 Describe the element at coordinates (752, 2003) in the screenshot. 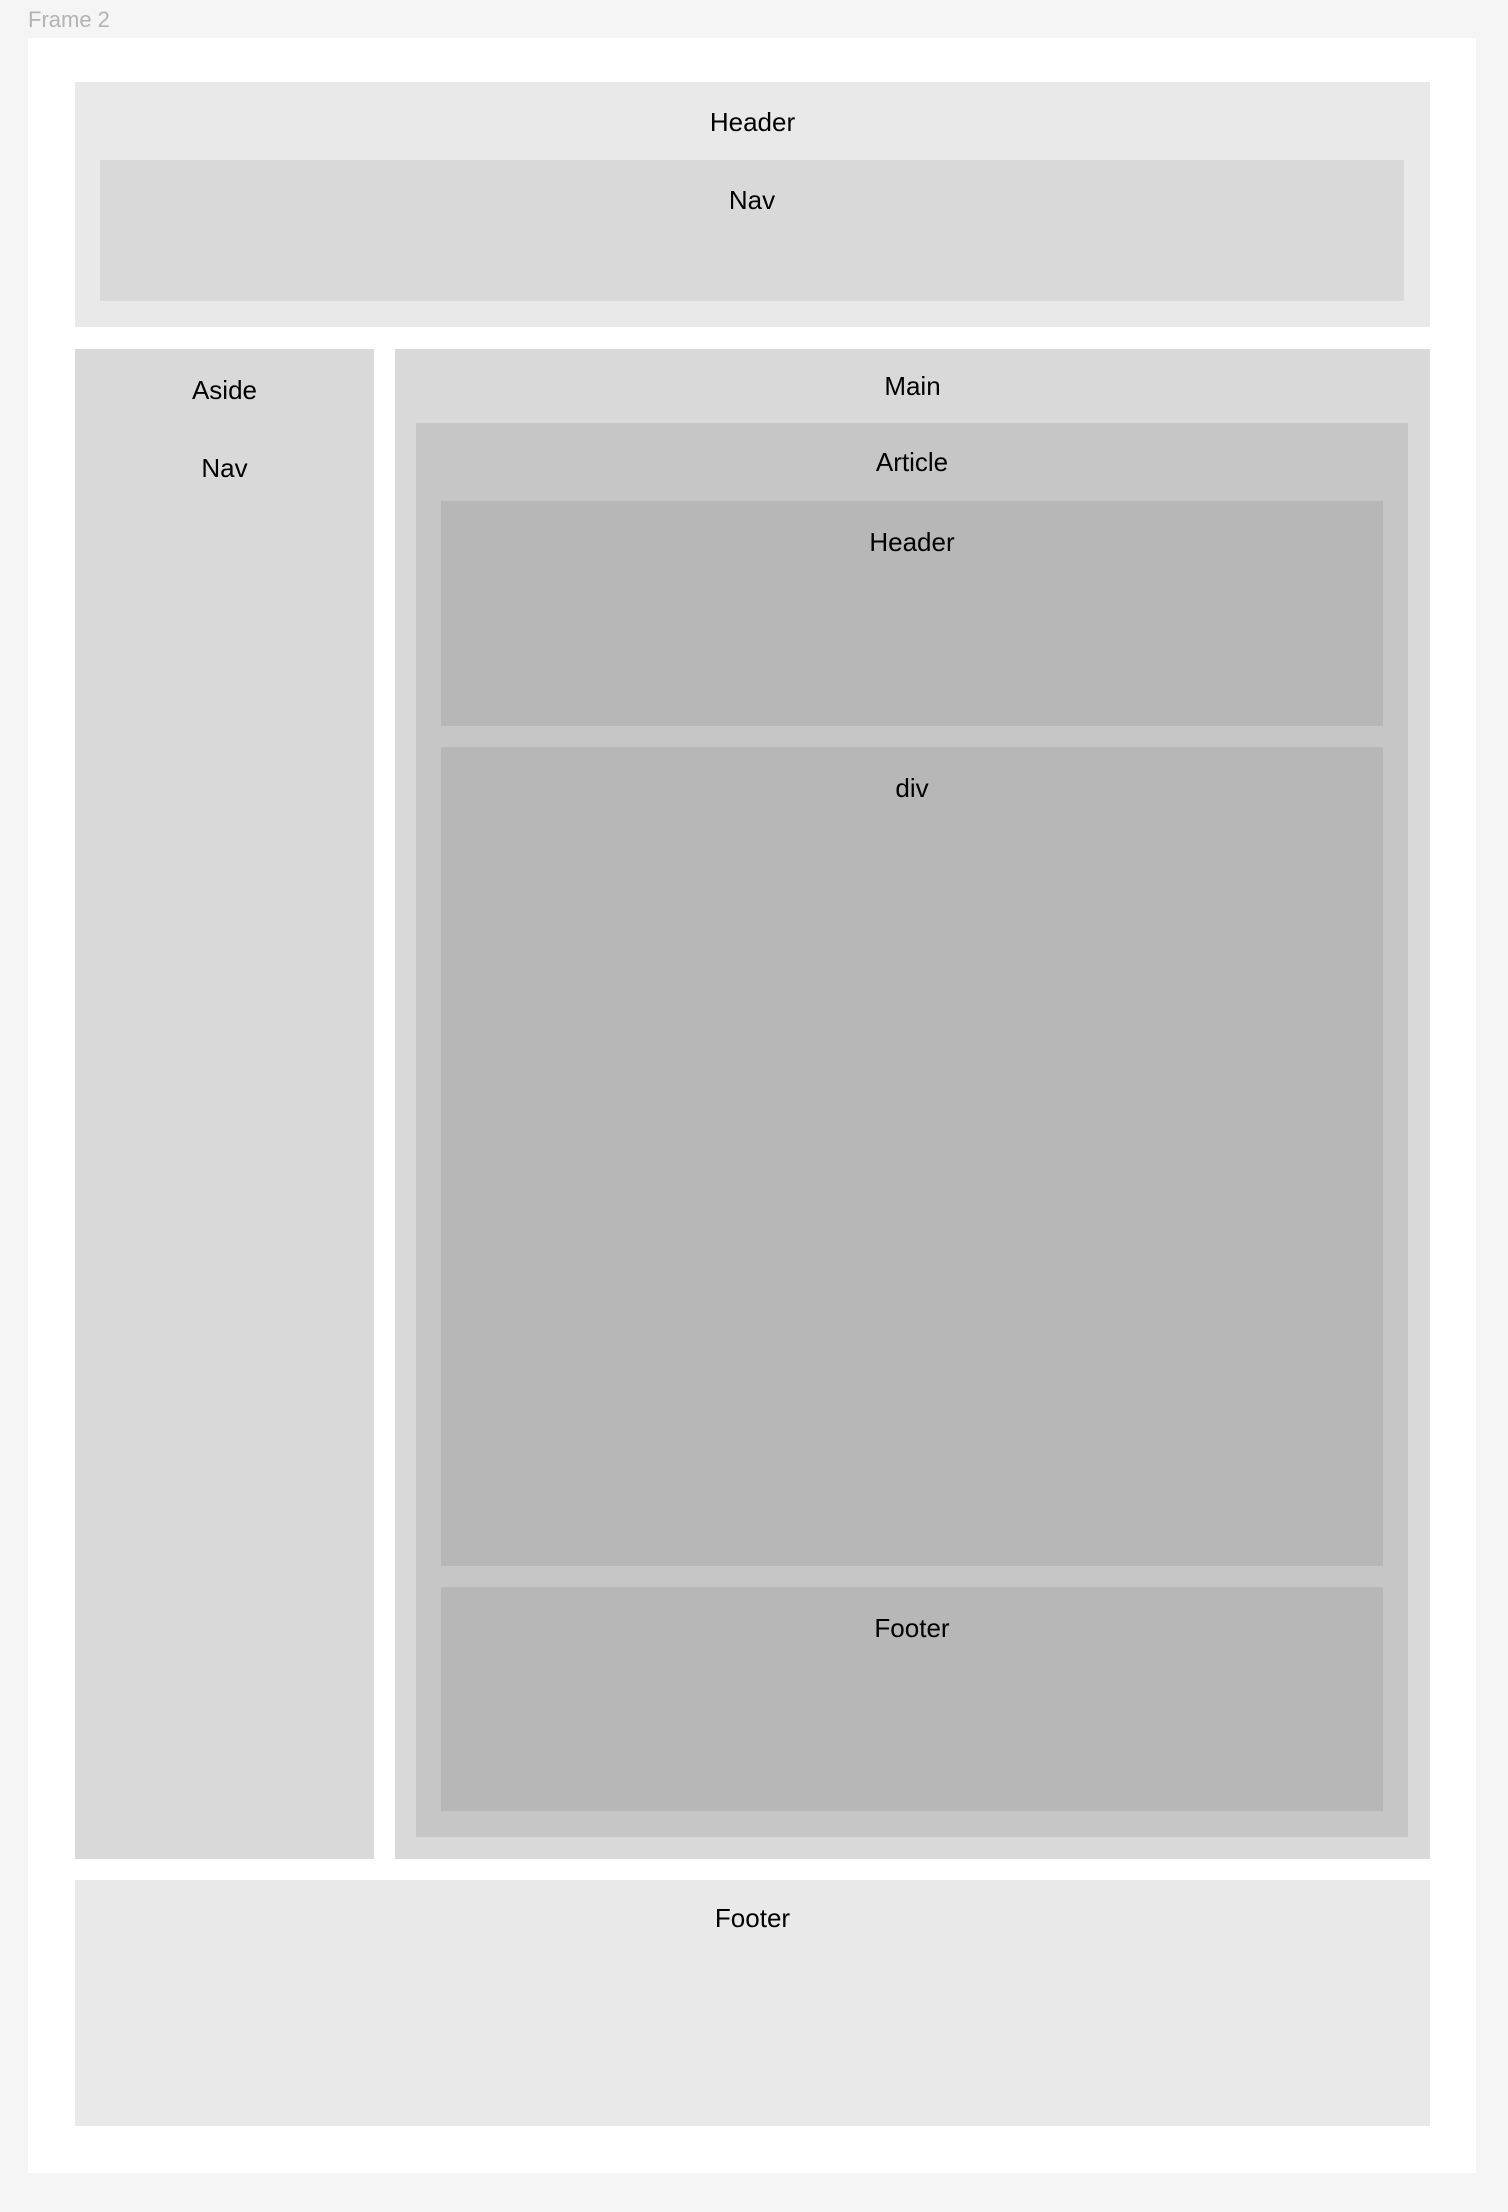

I see `footer-block: Footer` at that location.